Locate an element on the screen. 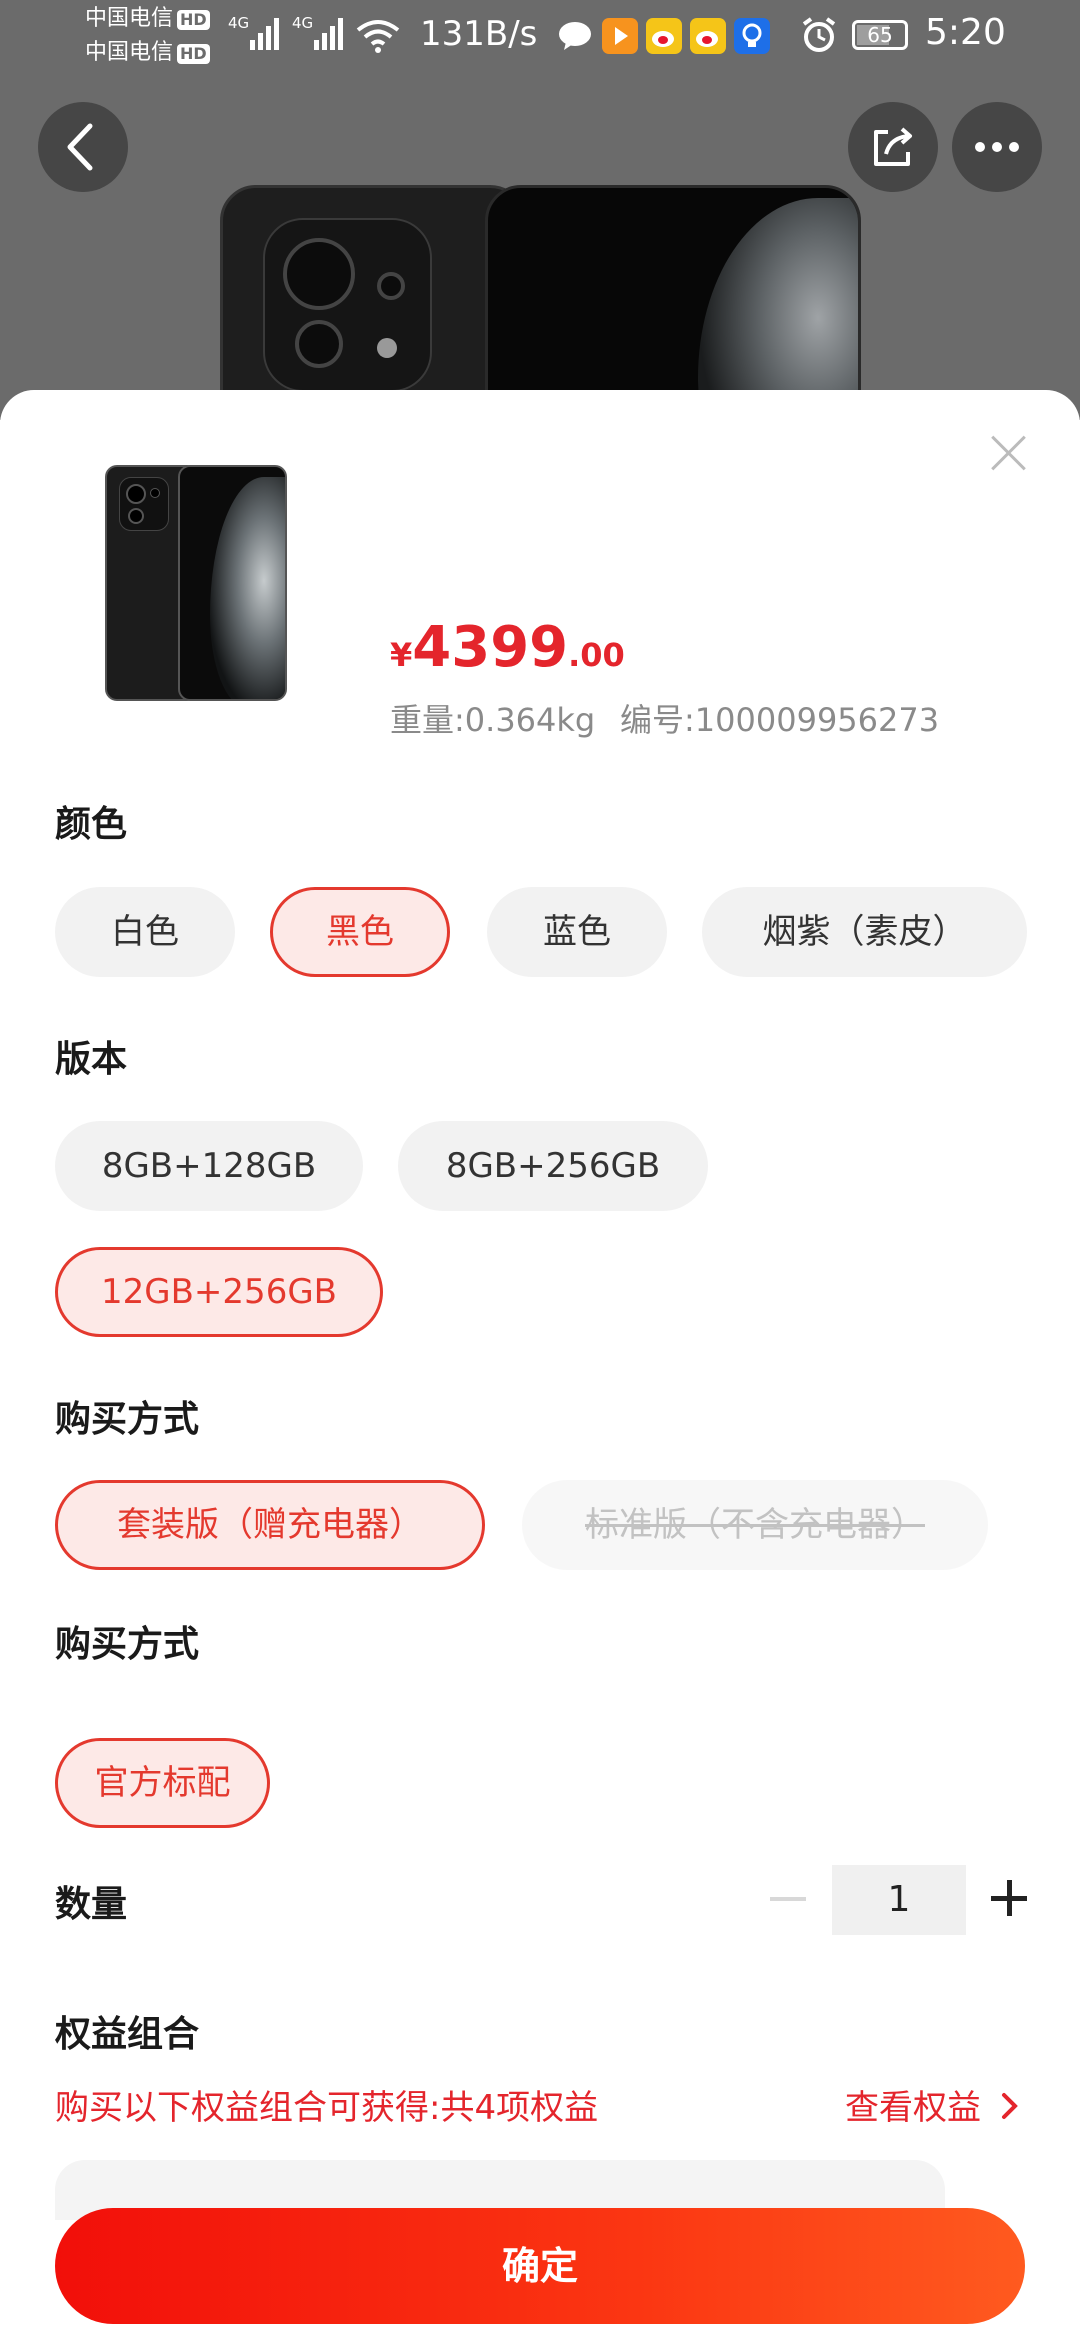 The width and height of the screenshot is (1080, 2340). purchase-option-official: 官方标配 is located at coordinates (162, 1783).